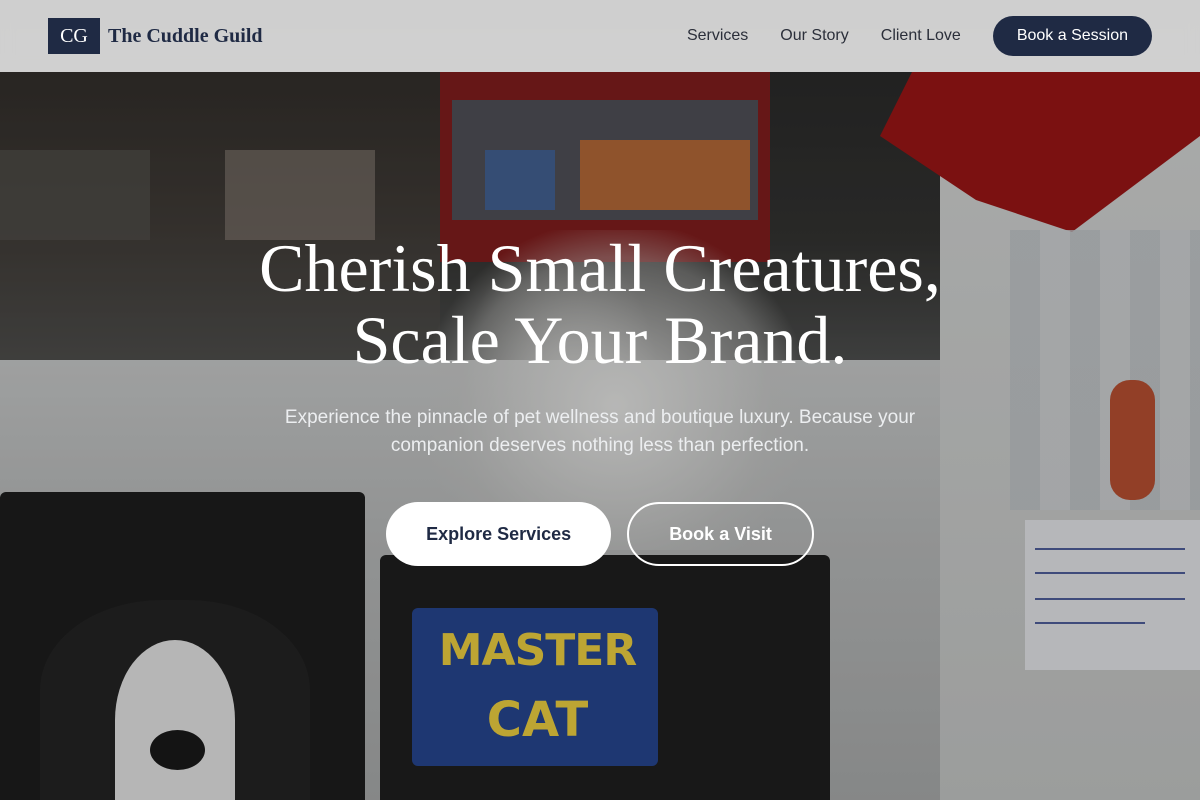 The height and width of the screenshot is (800, 1200). Describe the element at coordinates (814, 36) in the screenshot. I see `nav-link-our-story: Our Story` at that location.